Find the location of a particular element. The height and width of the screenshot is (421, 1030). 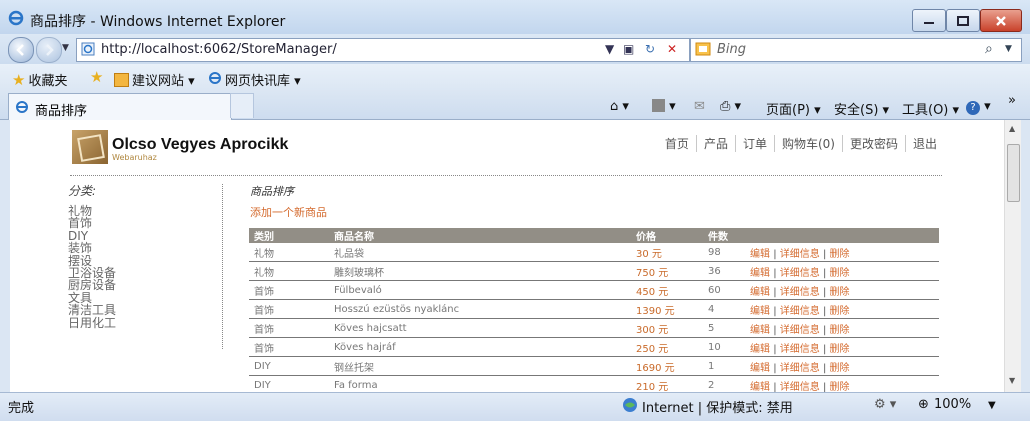

zoom-dropdown-icon: ▼ is located at coordinates (992, 405).